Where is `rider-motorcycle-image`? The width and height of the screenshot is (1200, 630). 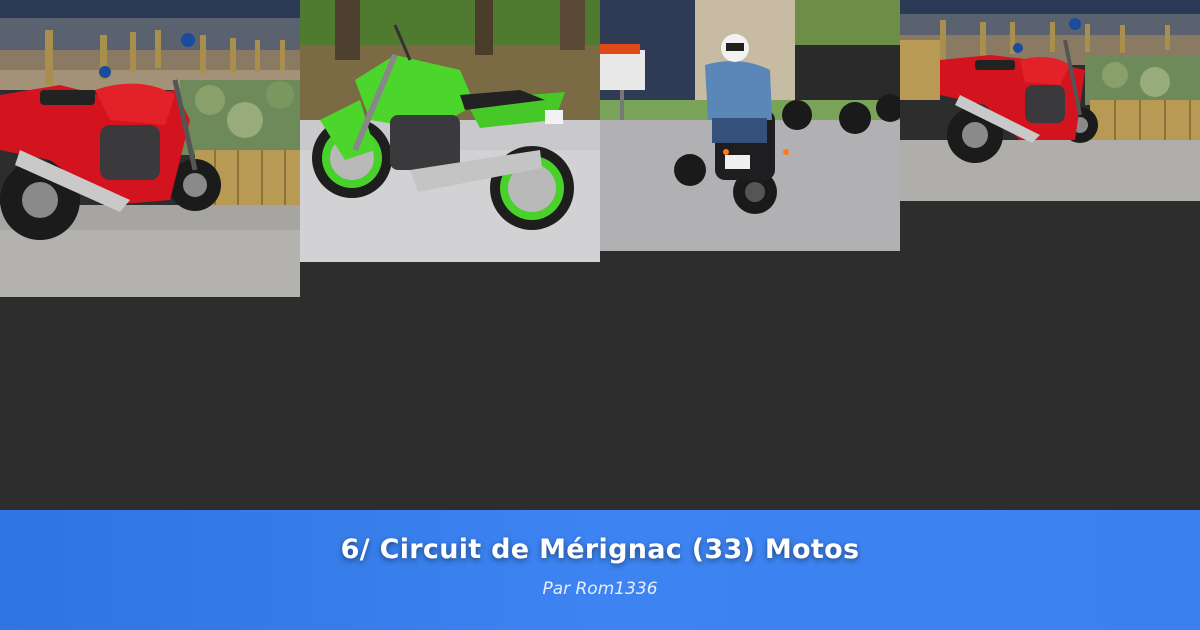 rider-motorcycle-image is located at coordinates (750, 125).